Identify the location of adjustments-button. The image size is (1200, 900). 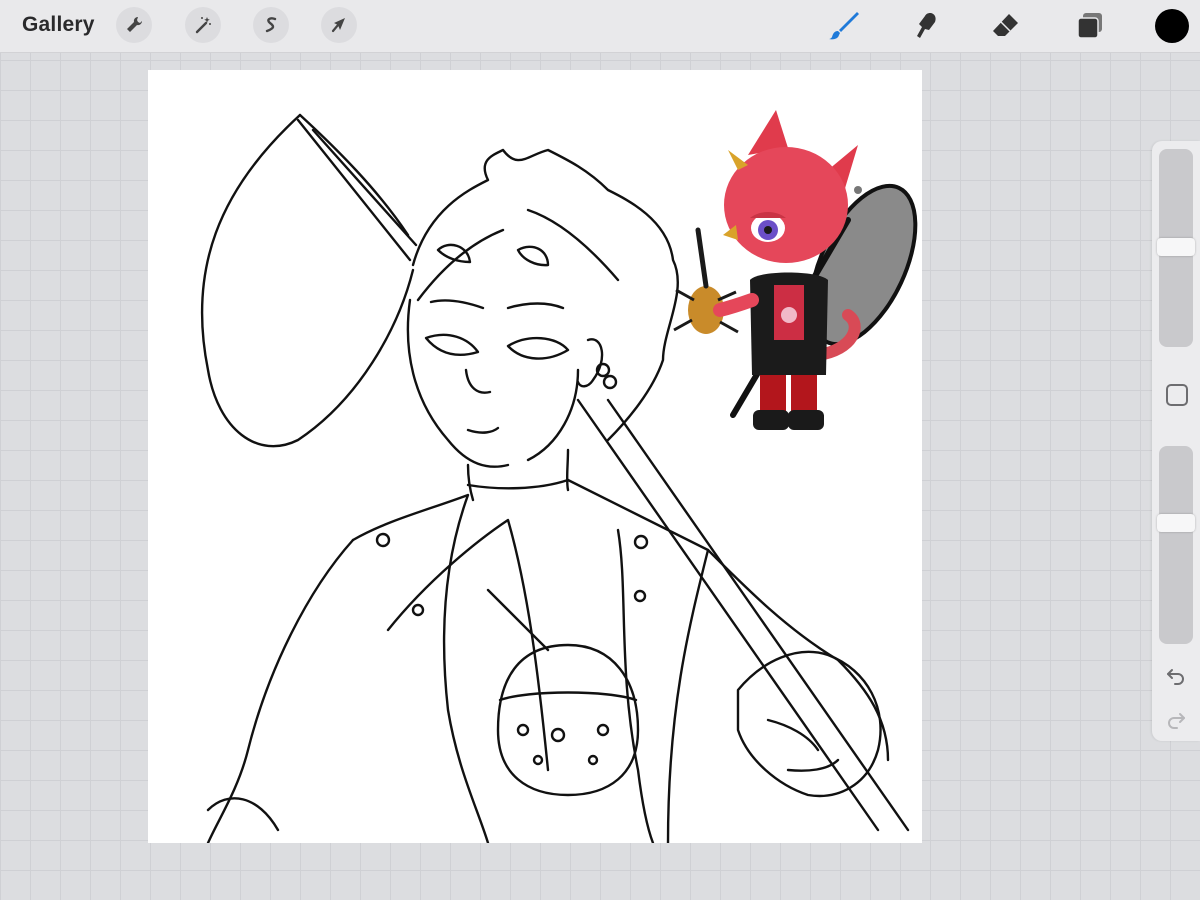
(203, 25).